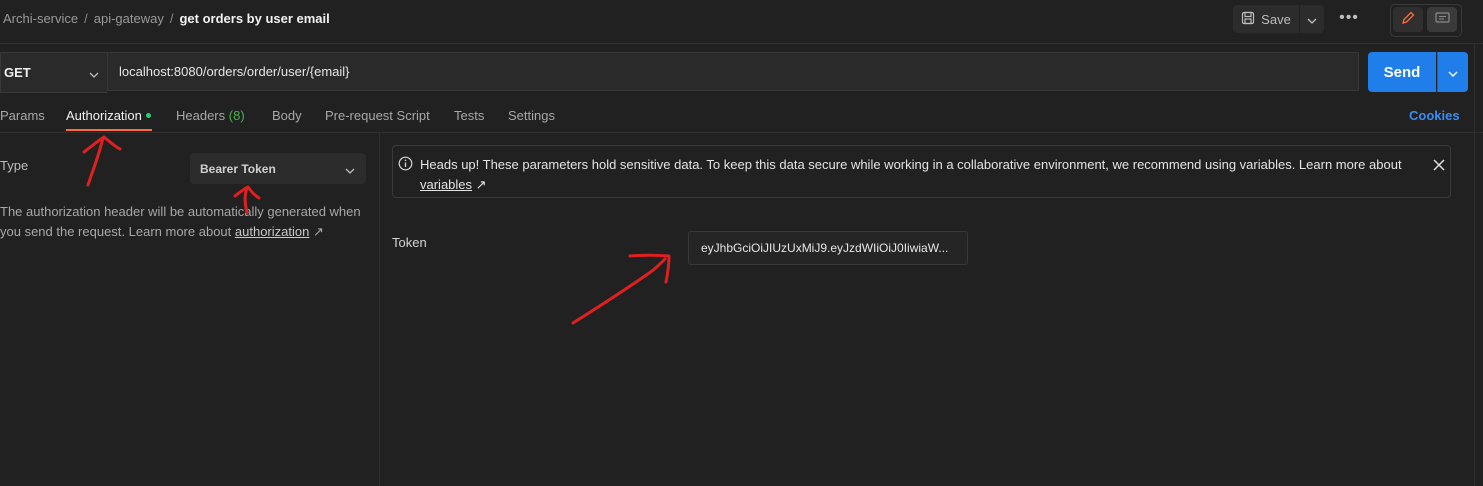 The image size is (1483, 486). I want to click on tab-label: Authorization, so click(104, 115).